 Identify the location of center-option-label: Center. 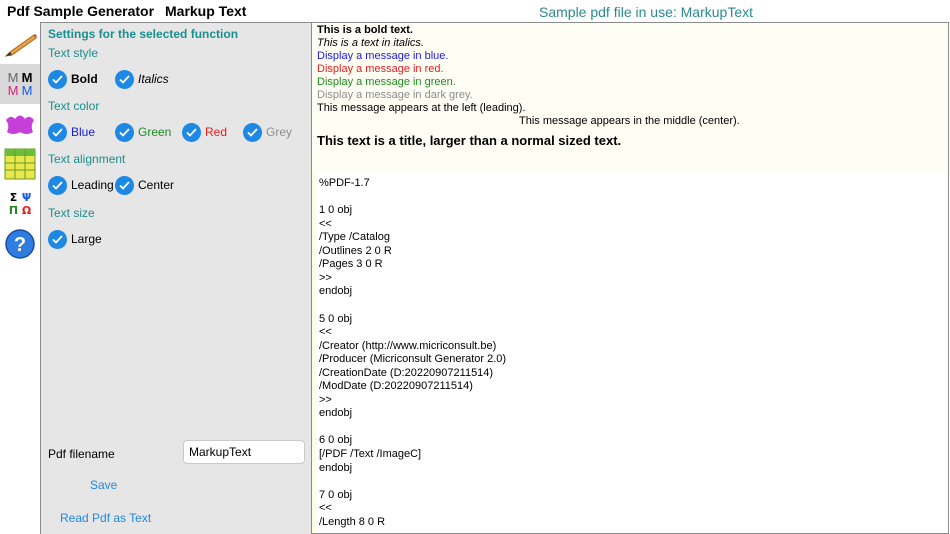
(156, 185).